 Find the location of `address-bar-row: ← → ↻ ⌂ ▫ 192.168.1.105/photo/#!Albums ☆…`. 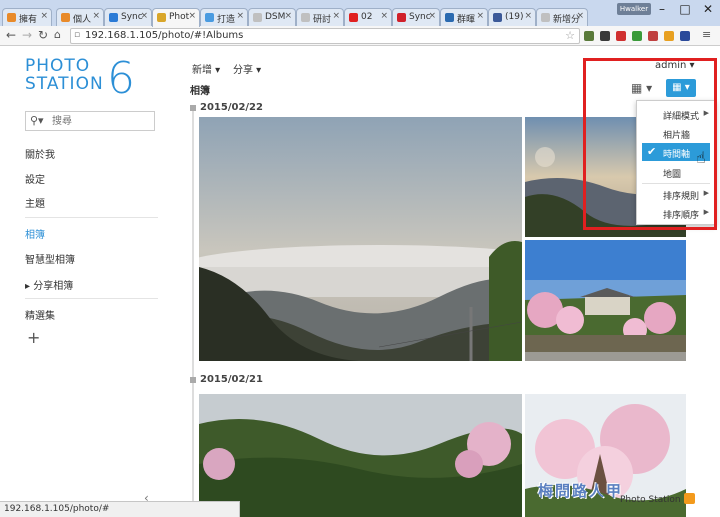

address-bar-row: ← → ↻ ⌂ ▫ 192.168.1.105/photo/#!Albums ☆… is located at coordinates (360, 36).